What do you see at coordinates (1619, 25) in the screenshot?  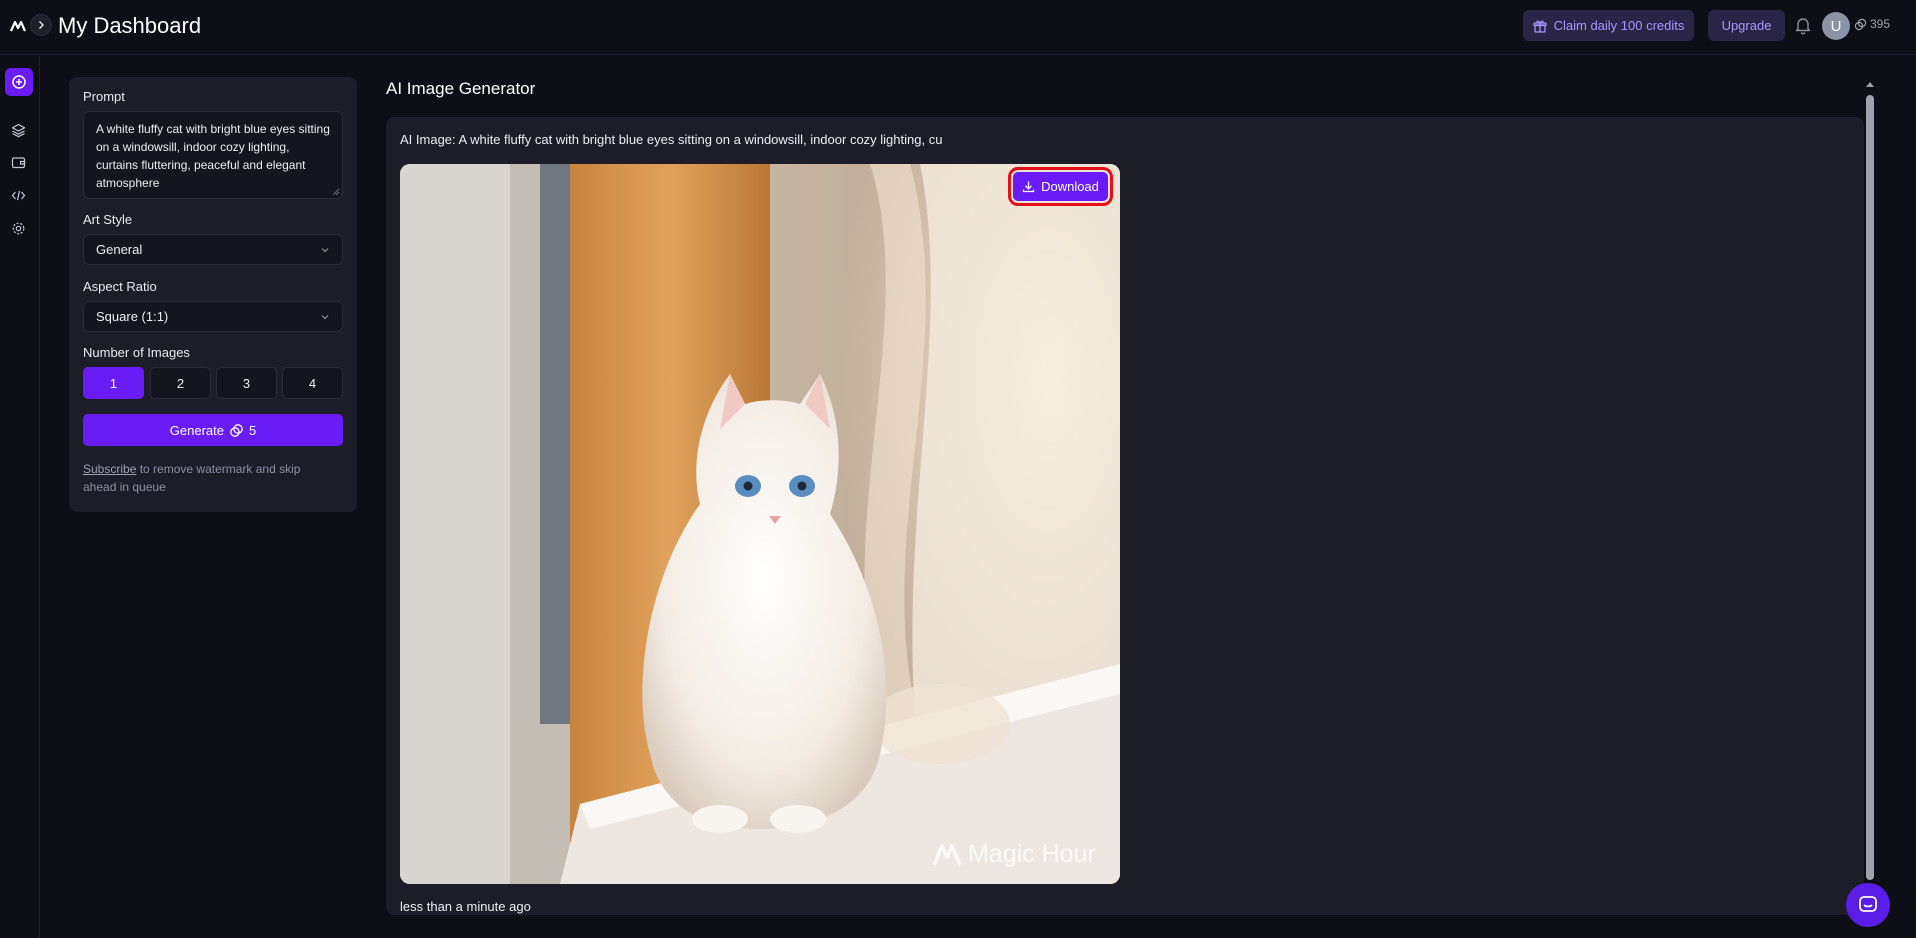 I see `claim-credits-label: Claim daily 100 credits` at bounding box center [1619, 25].